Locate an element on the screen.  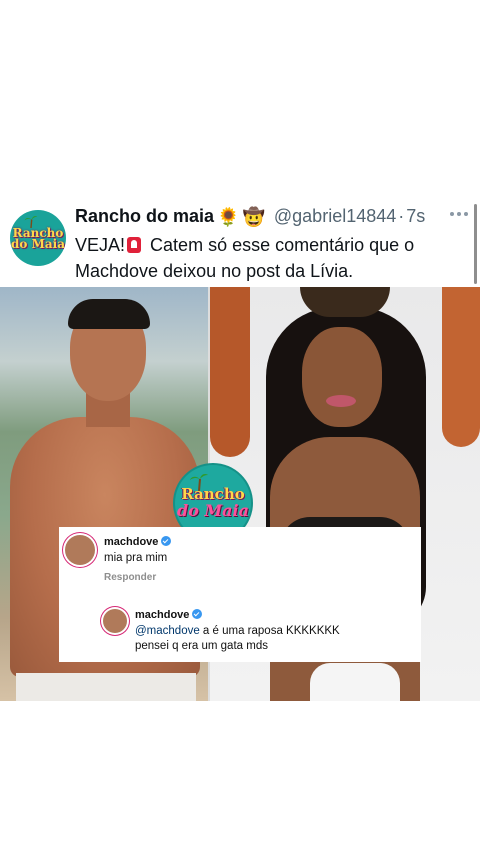
avatar-logo-text: Rancho do Maia is located at coordinates (38, 238).